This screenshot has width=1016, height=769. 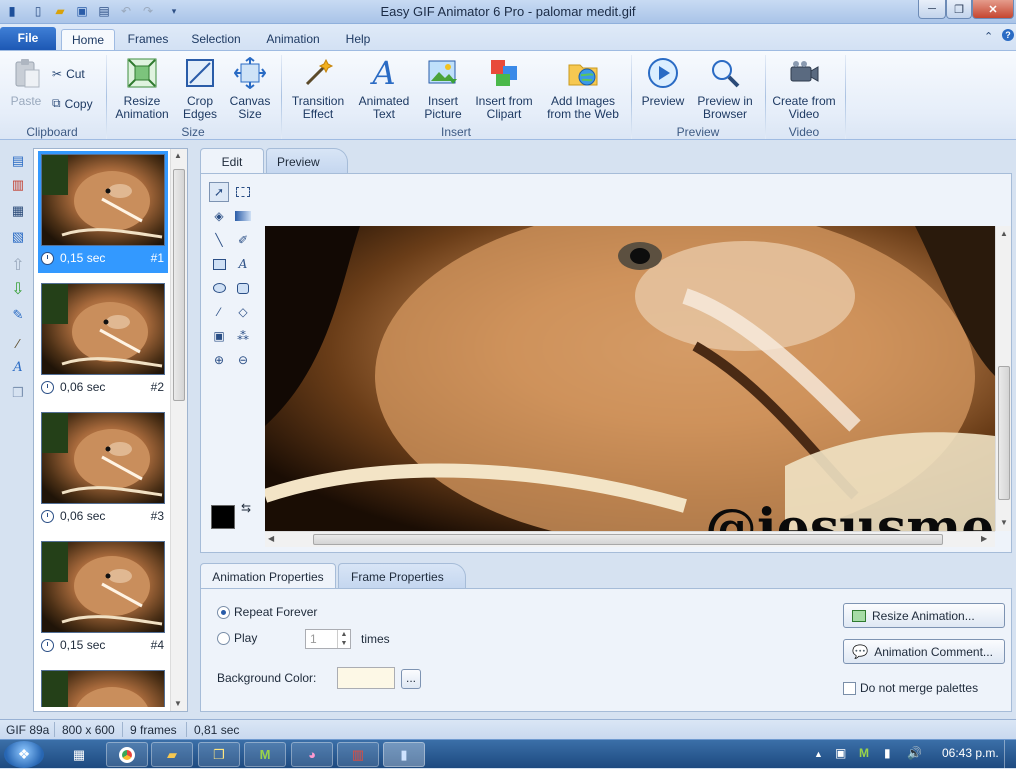 I want to click on scroll-right-icon: ▶, so click(x=984, y=538).